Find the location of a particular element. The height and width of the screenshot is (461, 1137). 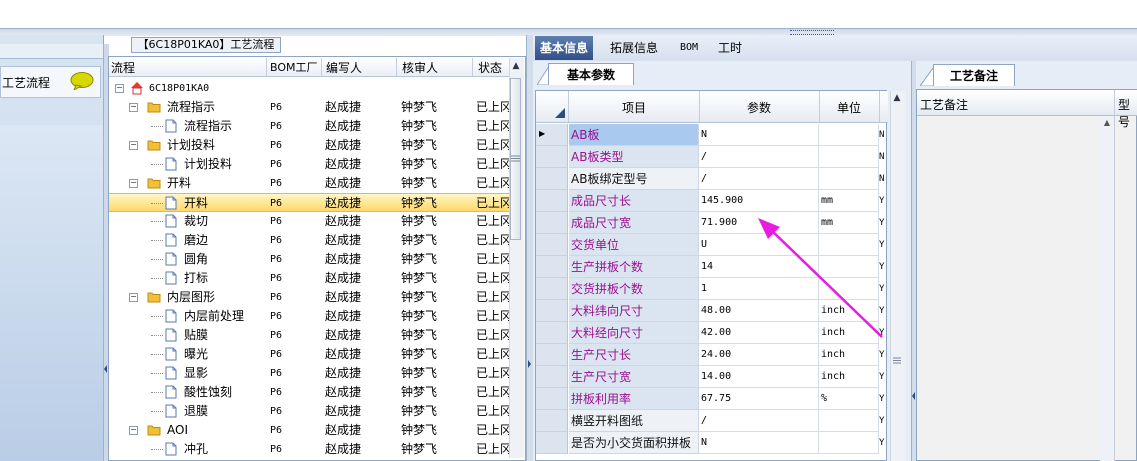

chat-bubble-icon is located at coordinates (82, 81).